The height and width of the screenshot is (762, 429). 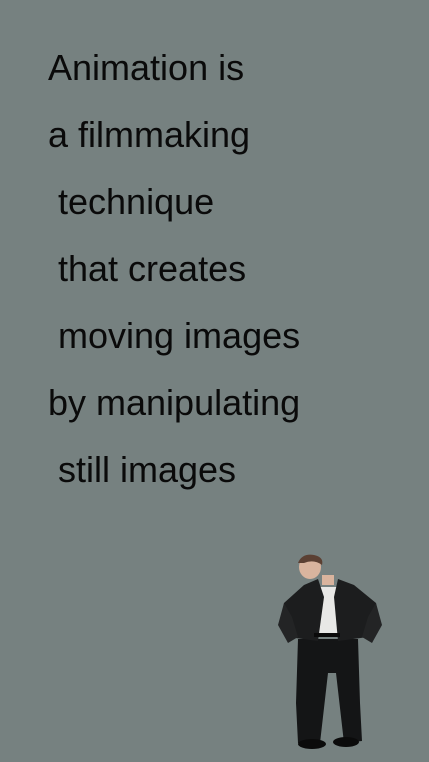 What do you see at coordinates (330, 652) in the screenshot?
I see `standing-person-icon` at bounding box center [330, 652].